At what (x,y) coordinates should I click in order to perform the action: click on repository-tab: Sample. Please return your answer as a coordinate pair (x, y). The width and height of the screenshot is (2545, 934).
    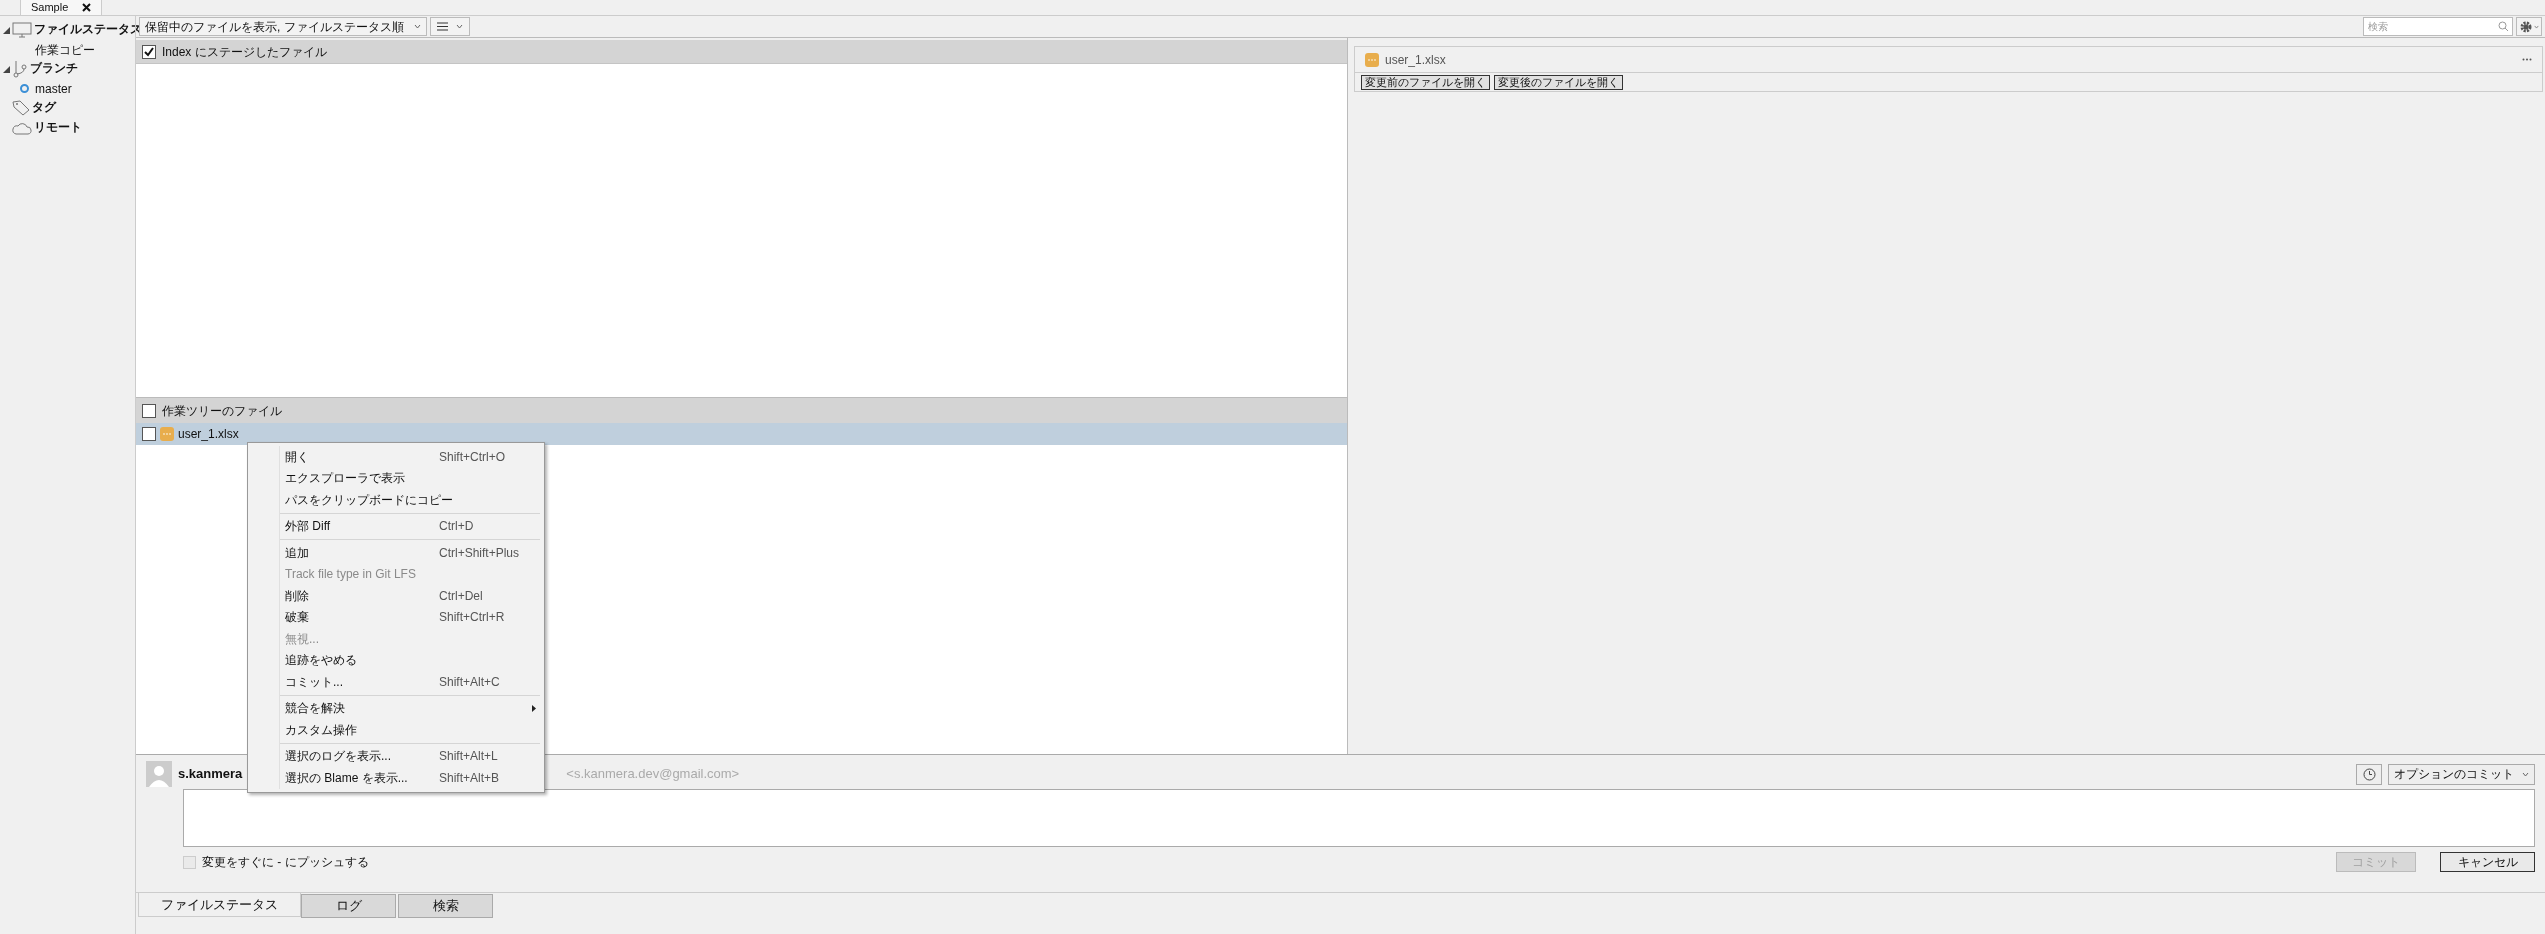
    Looking at the image, I should click on (61, 7).